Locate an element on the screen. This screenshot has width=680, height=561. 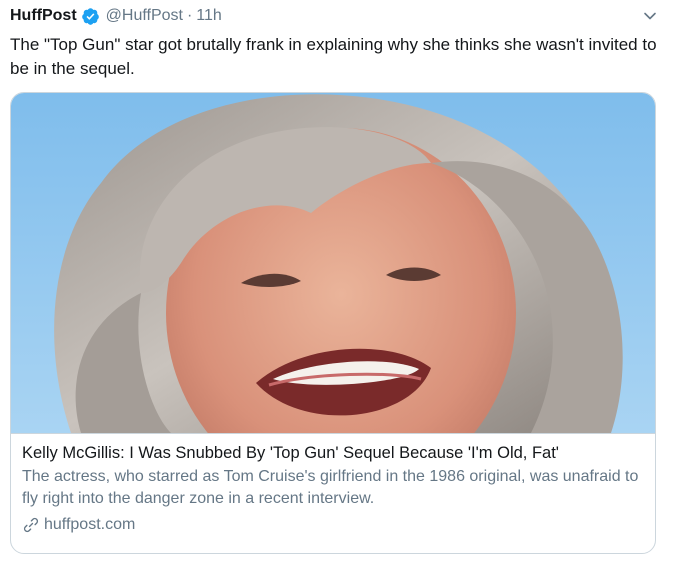
card-domain: huffpost.com is located at coordinates (333, 525).